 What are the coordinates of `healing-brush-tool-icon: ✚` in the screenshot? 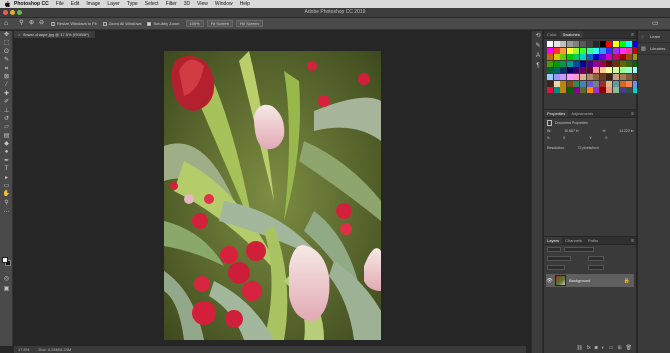 It's located at (6, 94).